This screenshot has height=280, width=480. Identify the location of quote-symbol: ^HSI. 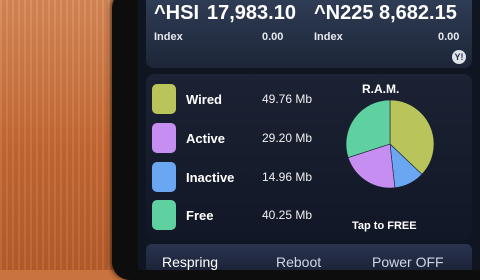
(177, 13).